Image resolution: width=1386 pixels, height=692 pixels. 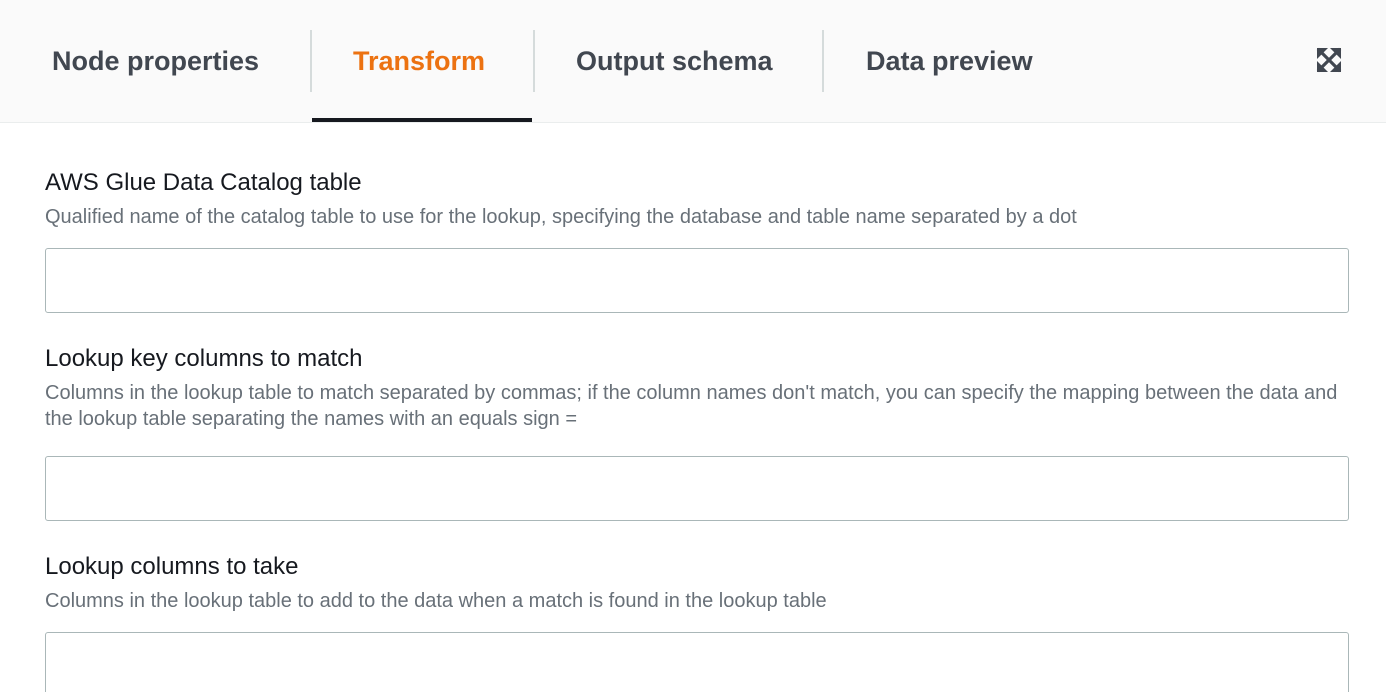 I want to click on lookup-columns-to-take-input, so click(x=697, y=662).